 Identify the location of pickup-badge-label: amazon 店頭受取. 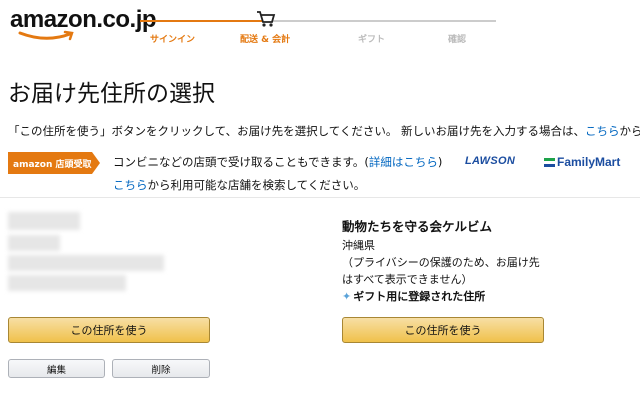
(52, 165).